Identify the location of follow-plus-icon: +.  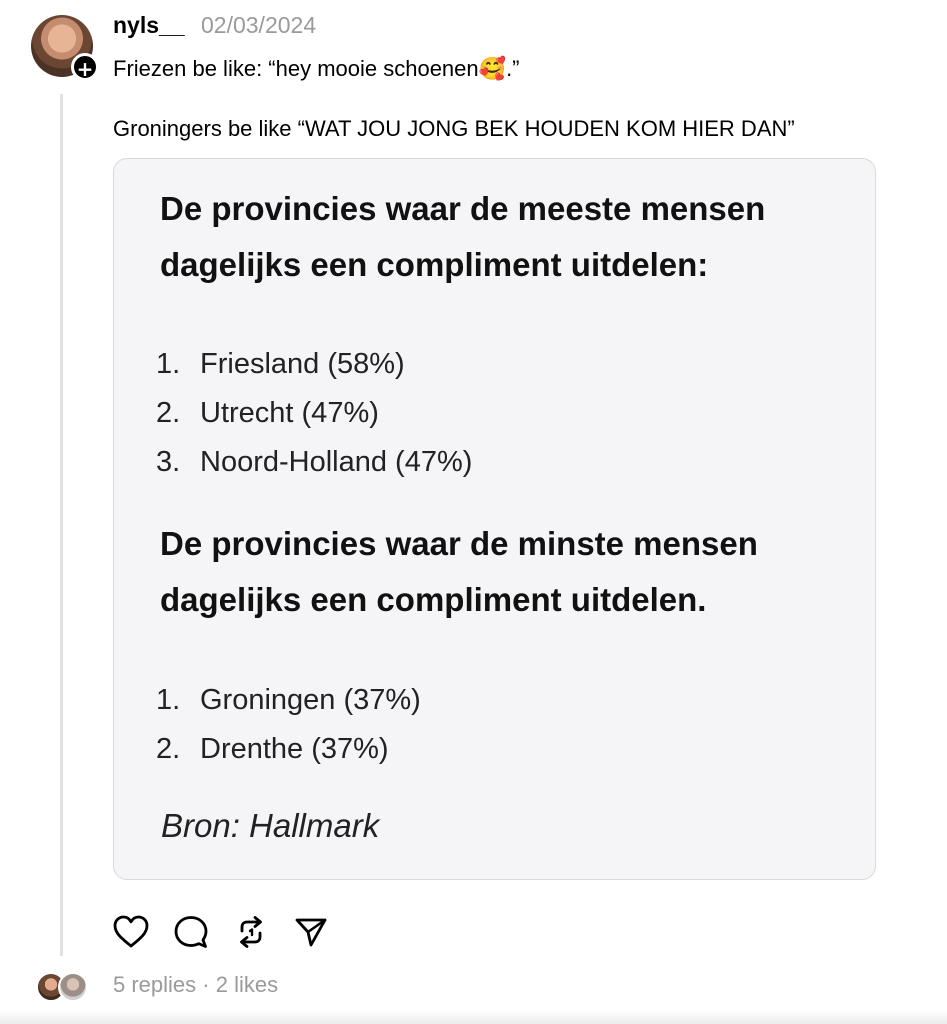
(85, 67).